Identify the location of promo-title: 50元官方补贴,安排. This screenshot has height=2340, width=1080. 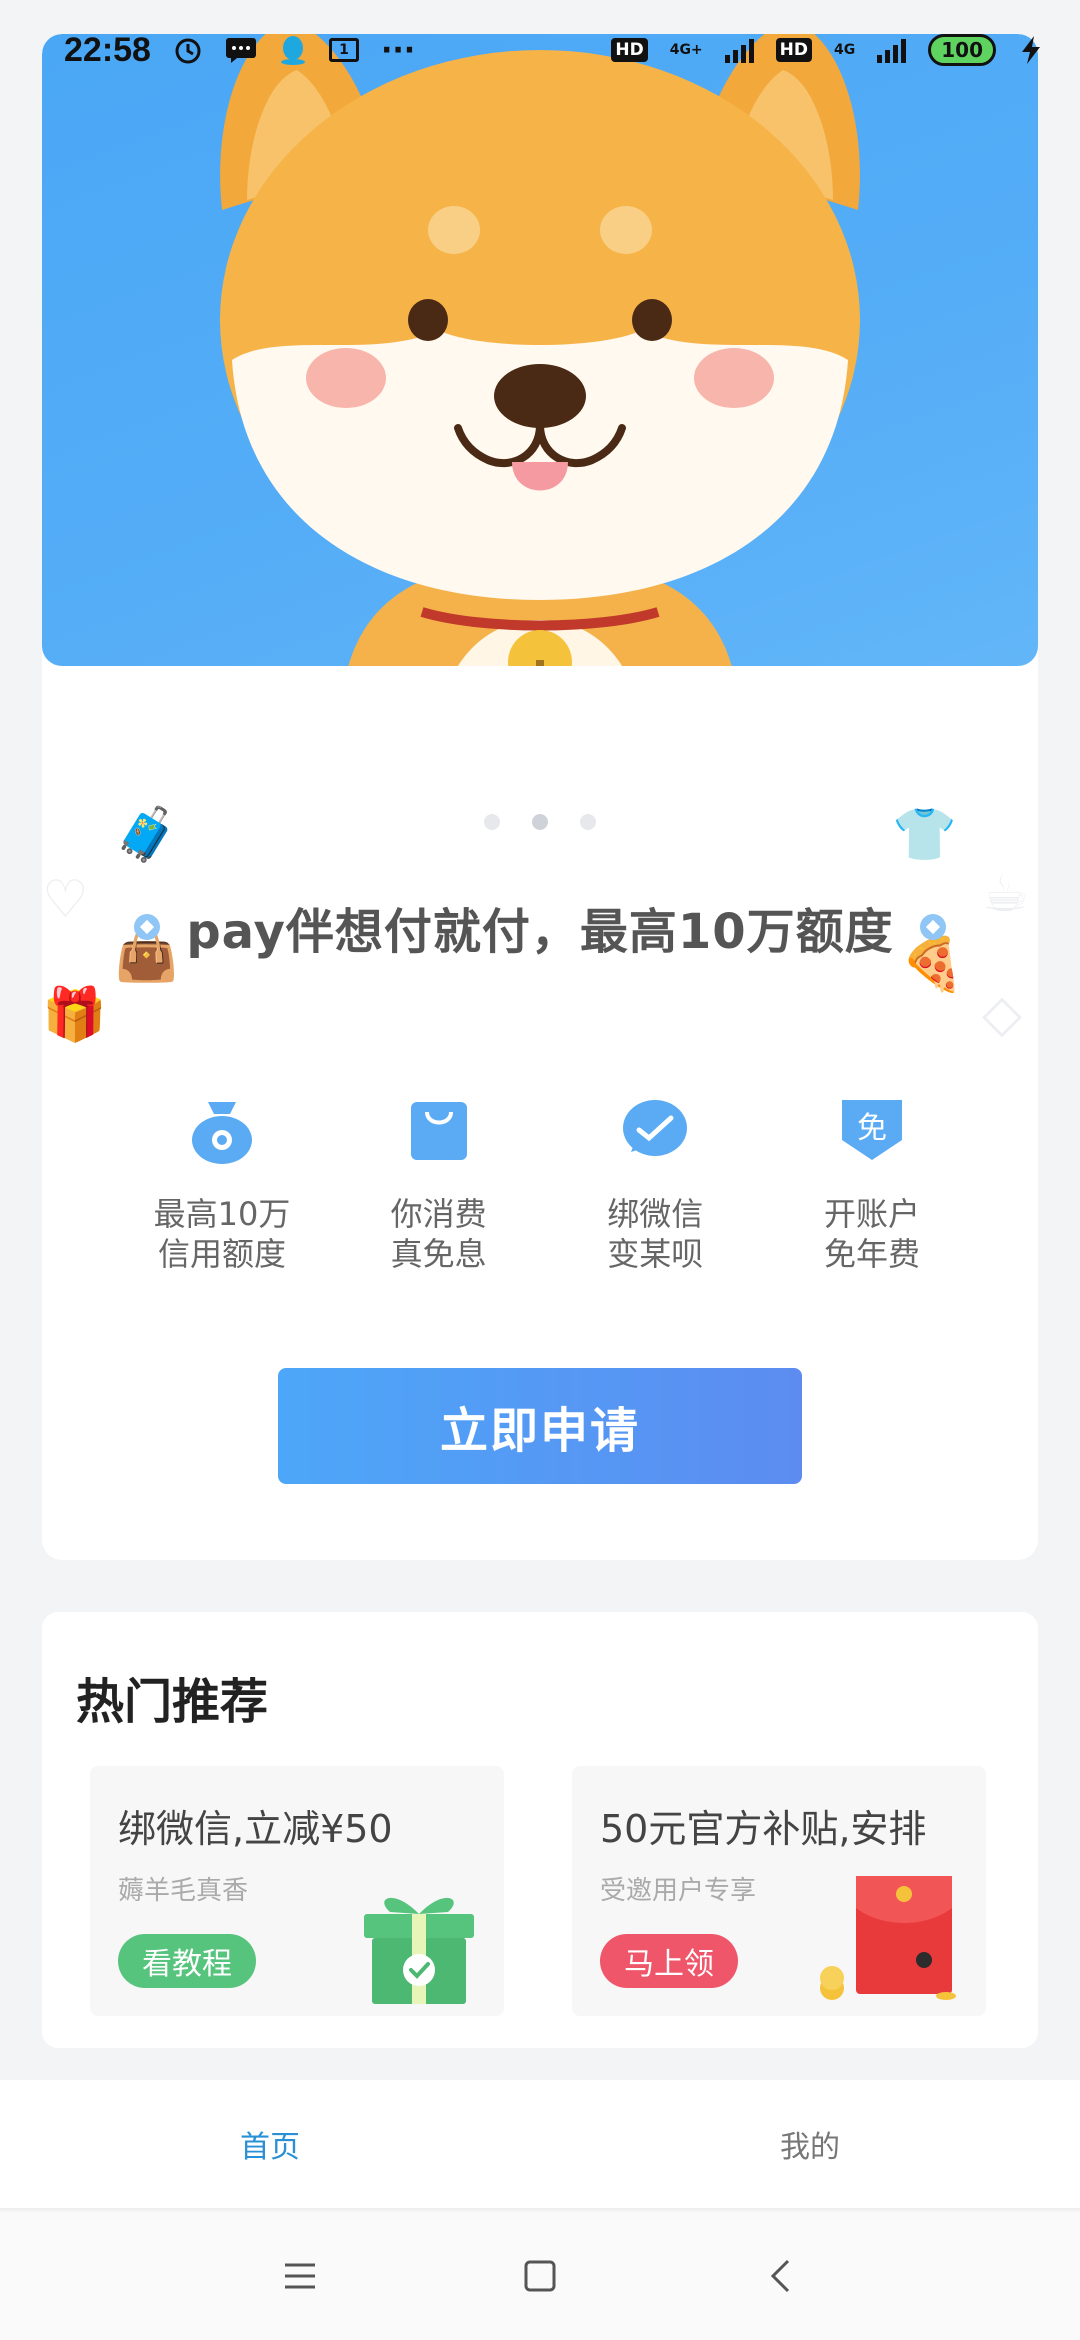
(763, 1829).